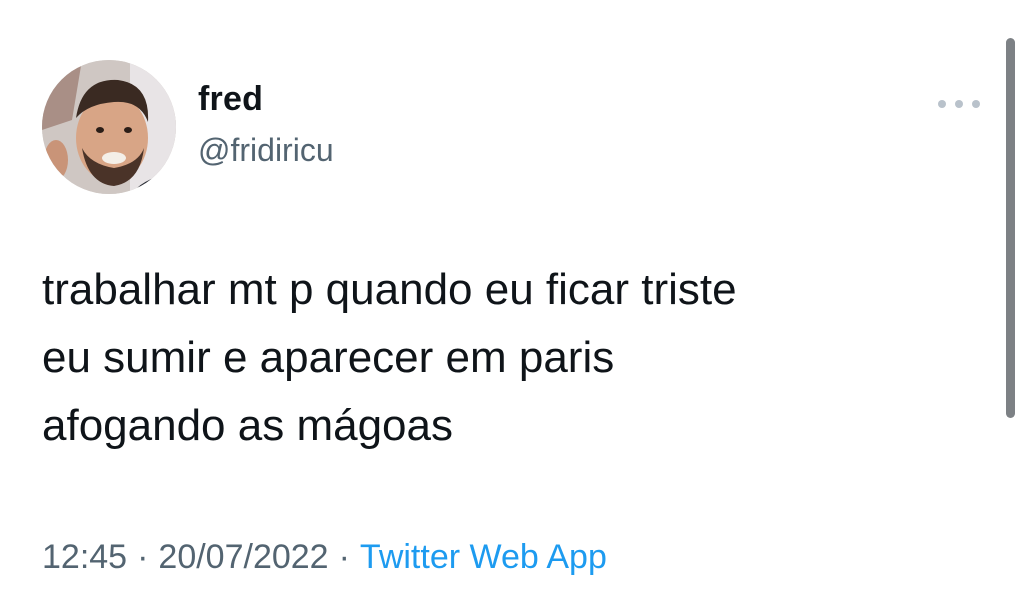 This screenshot has width=1024, height=610. I want to click on author-display-name: fred, so click(230, 99).